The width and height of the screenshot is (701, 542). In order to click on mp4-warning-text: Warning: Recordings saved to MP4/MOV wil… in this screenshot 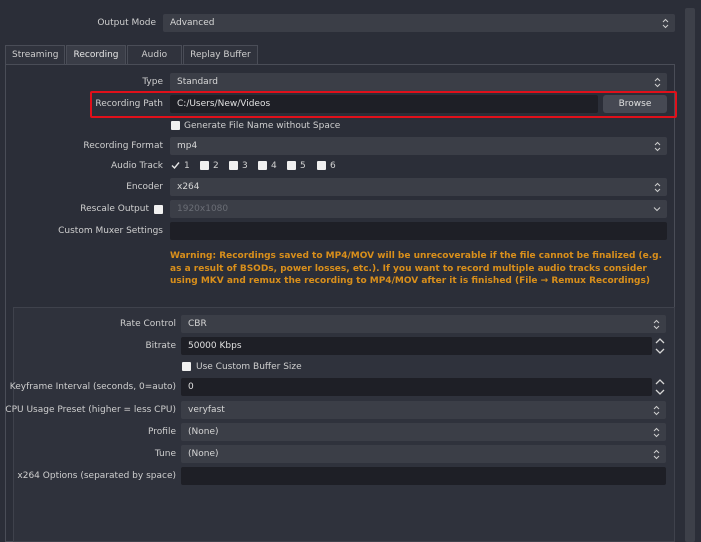, I will do `click(416, 268)`.